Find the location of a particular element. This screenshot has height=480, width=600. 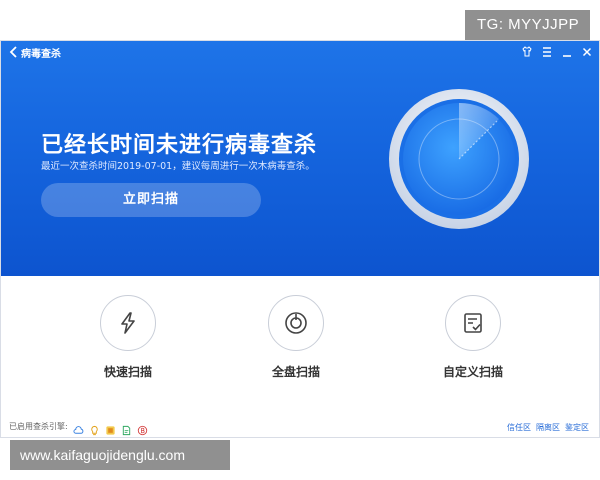

qvm-engine-icon is located at coordinates (110, 428).